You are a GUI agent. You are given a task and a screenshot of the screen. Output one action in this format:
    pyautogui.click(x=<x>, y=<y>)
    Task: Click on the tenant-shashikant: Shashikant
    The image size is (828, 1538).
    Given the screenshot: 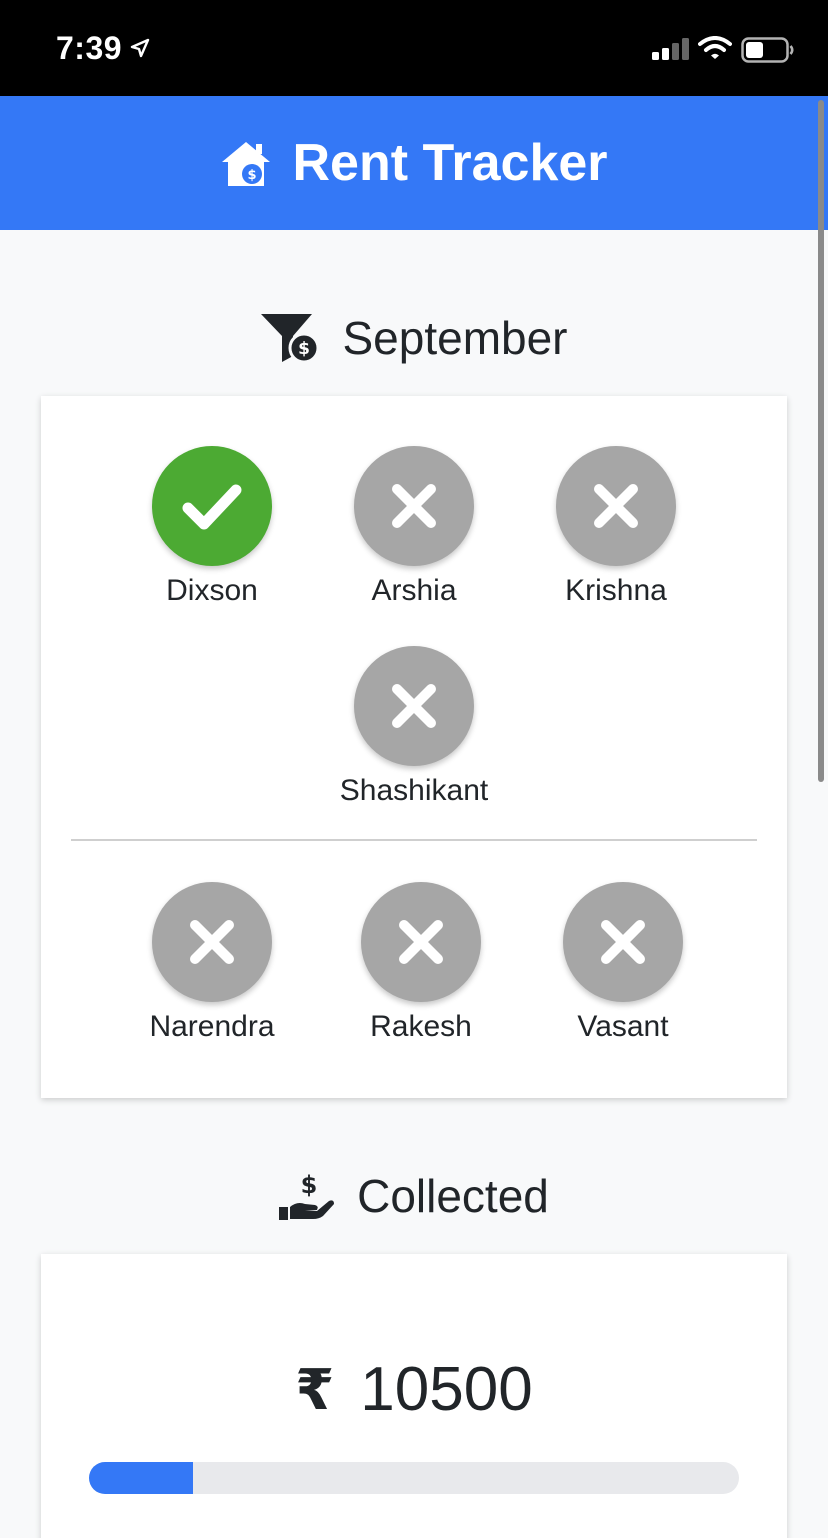 What is the action you would take?
    pyautogui.click(x=414, y=727)
    